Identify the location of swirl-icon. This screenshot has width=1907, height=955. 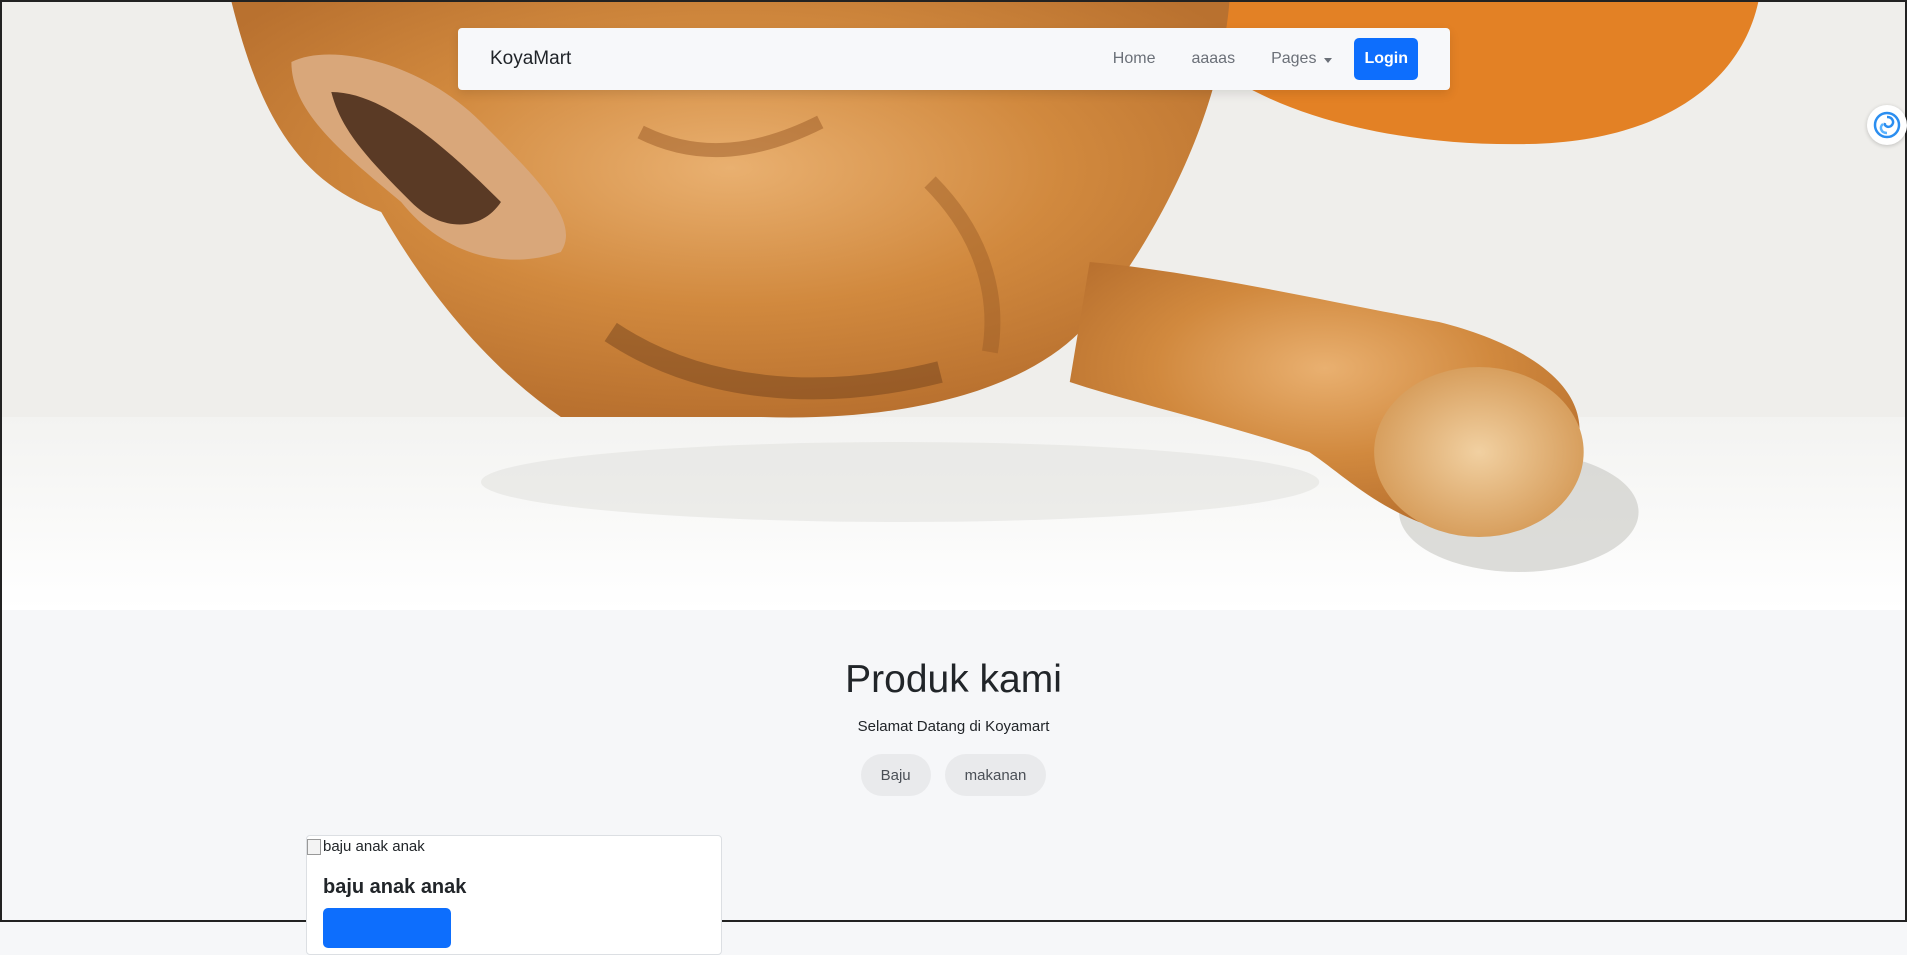
(1887, 125).